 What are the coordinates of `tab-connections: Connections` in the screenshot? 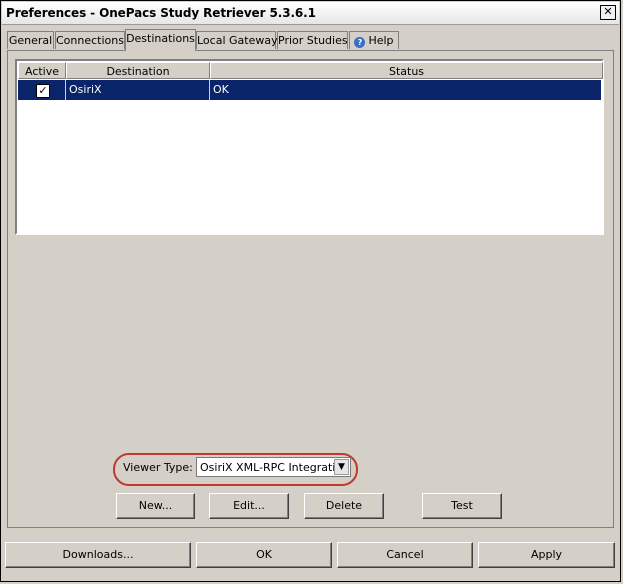 It's located at (90, 40).